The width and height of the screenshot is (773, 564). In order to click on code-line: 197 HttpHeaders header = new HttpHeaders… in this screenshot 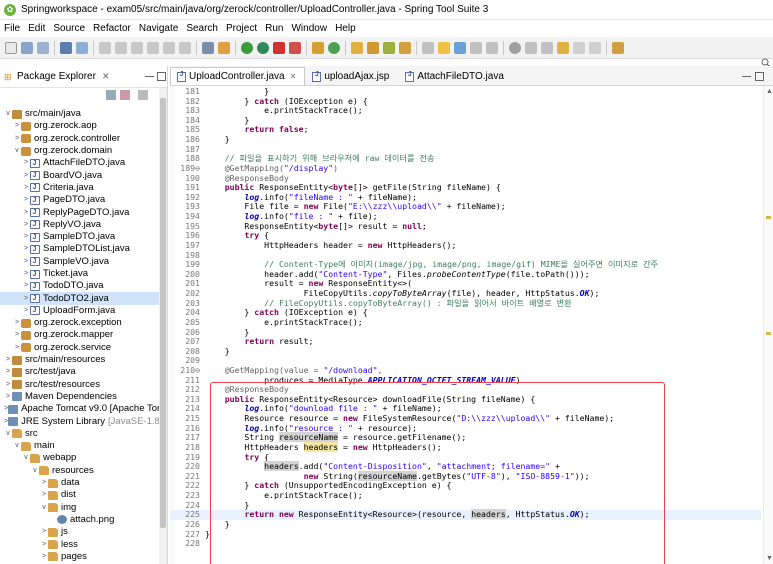, I will do `click(465, 245)`.